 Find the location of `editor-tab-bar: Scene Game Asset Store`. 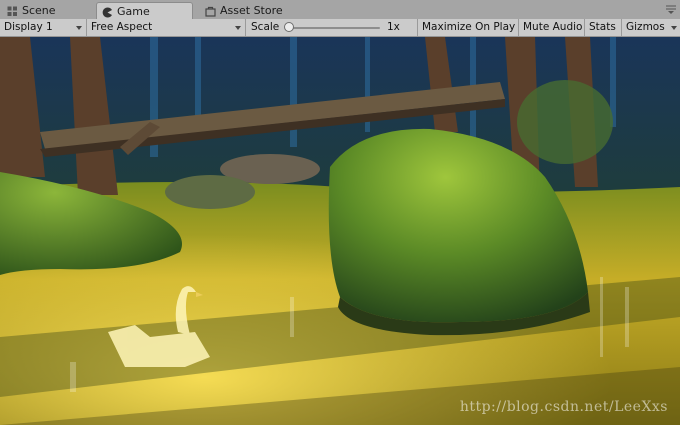

editor-tab-bar: Scene Game Asset Store is located at coordinates (340, 10).